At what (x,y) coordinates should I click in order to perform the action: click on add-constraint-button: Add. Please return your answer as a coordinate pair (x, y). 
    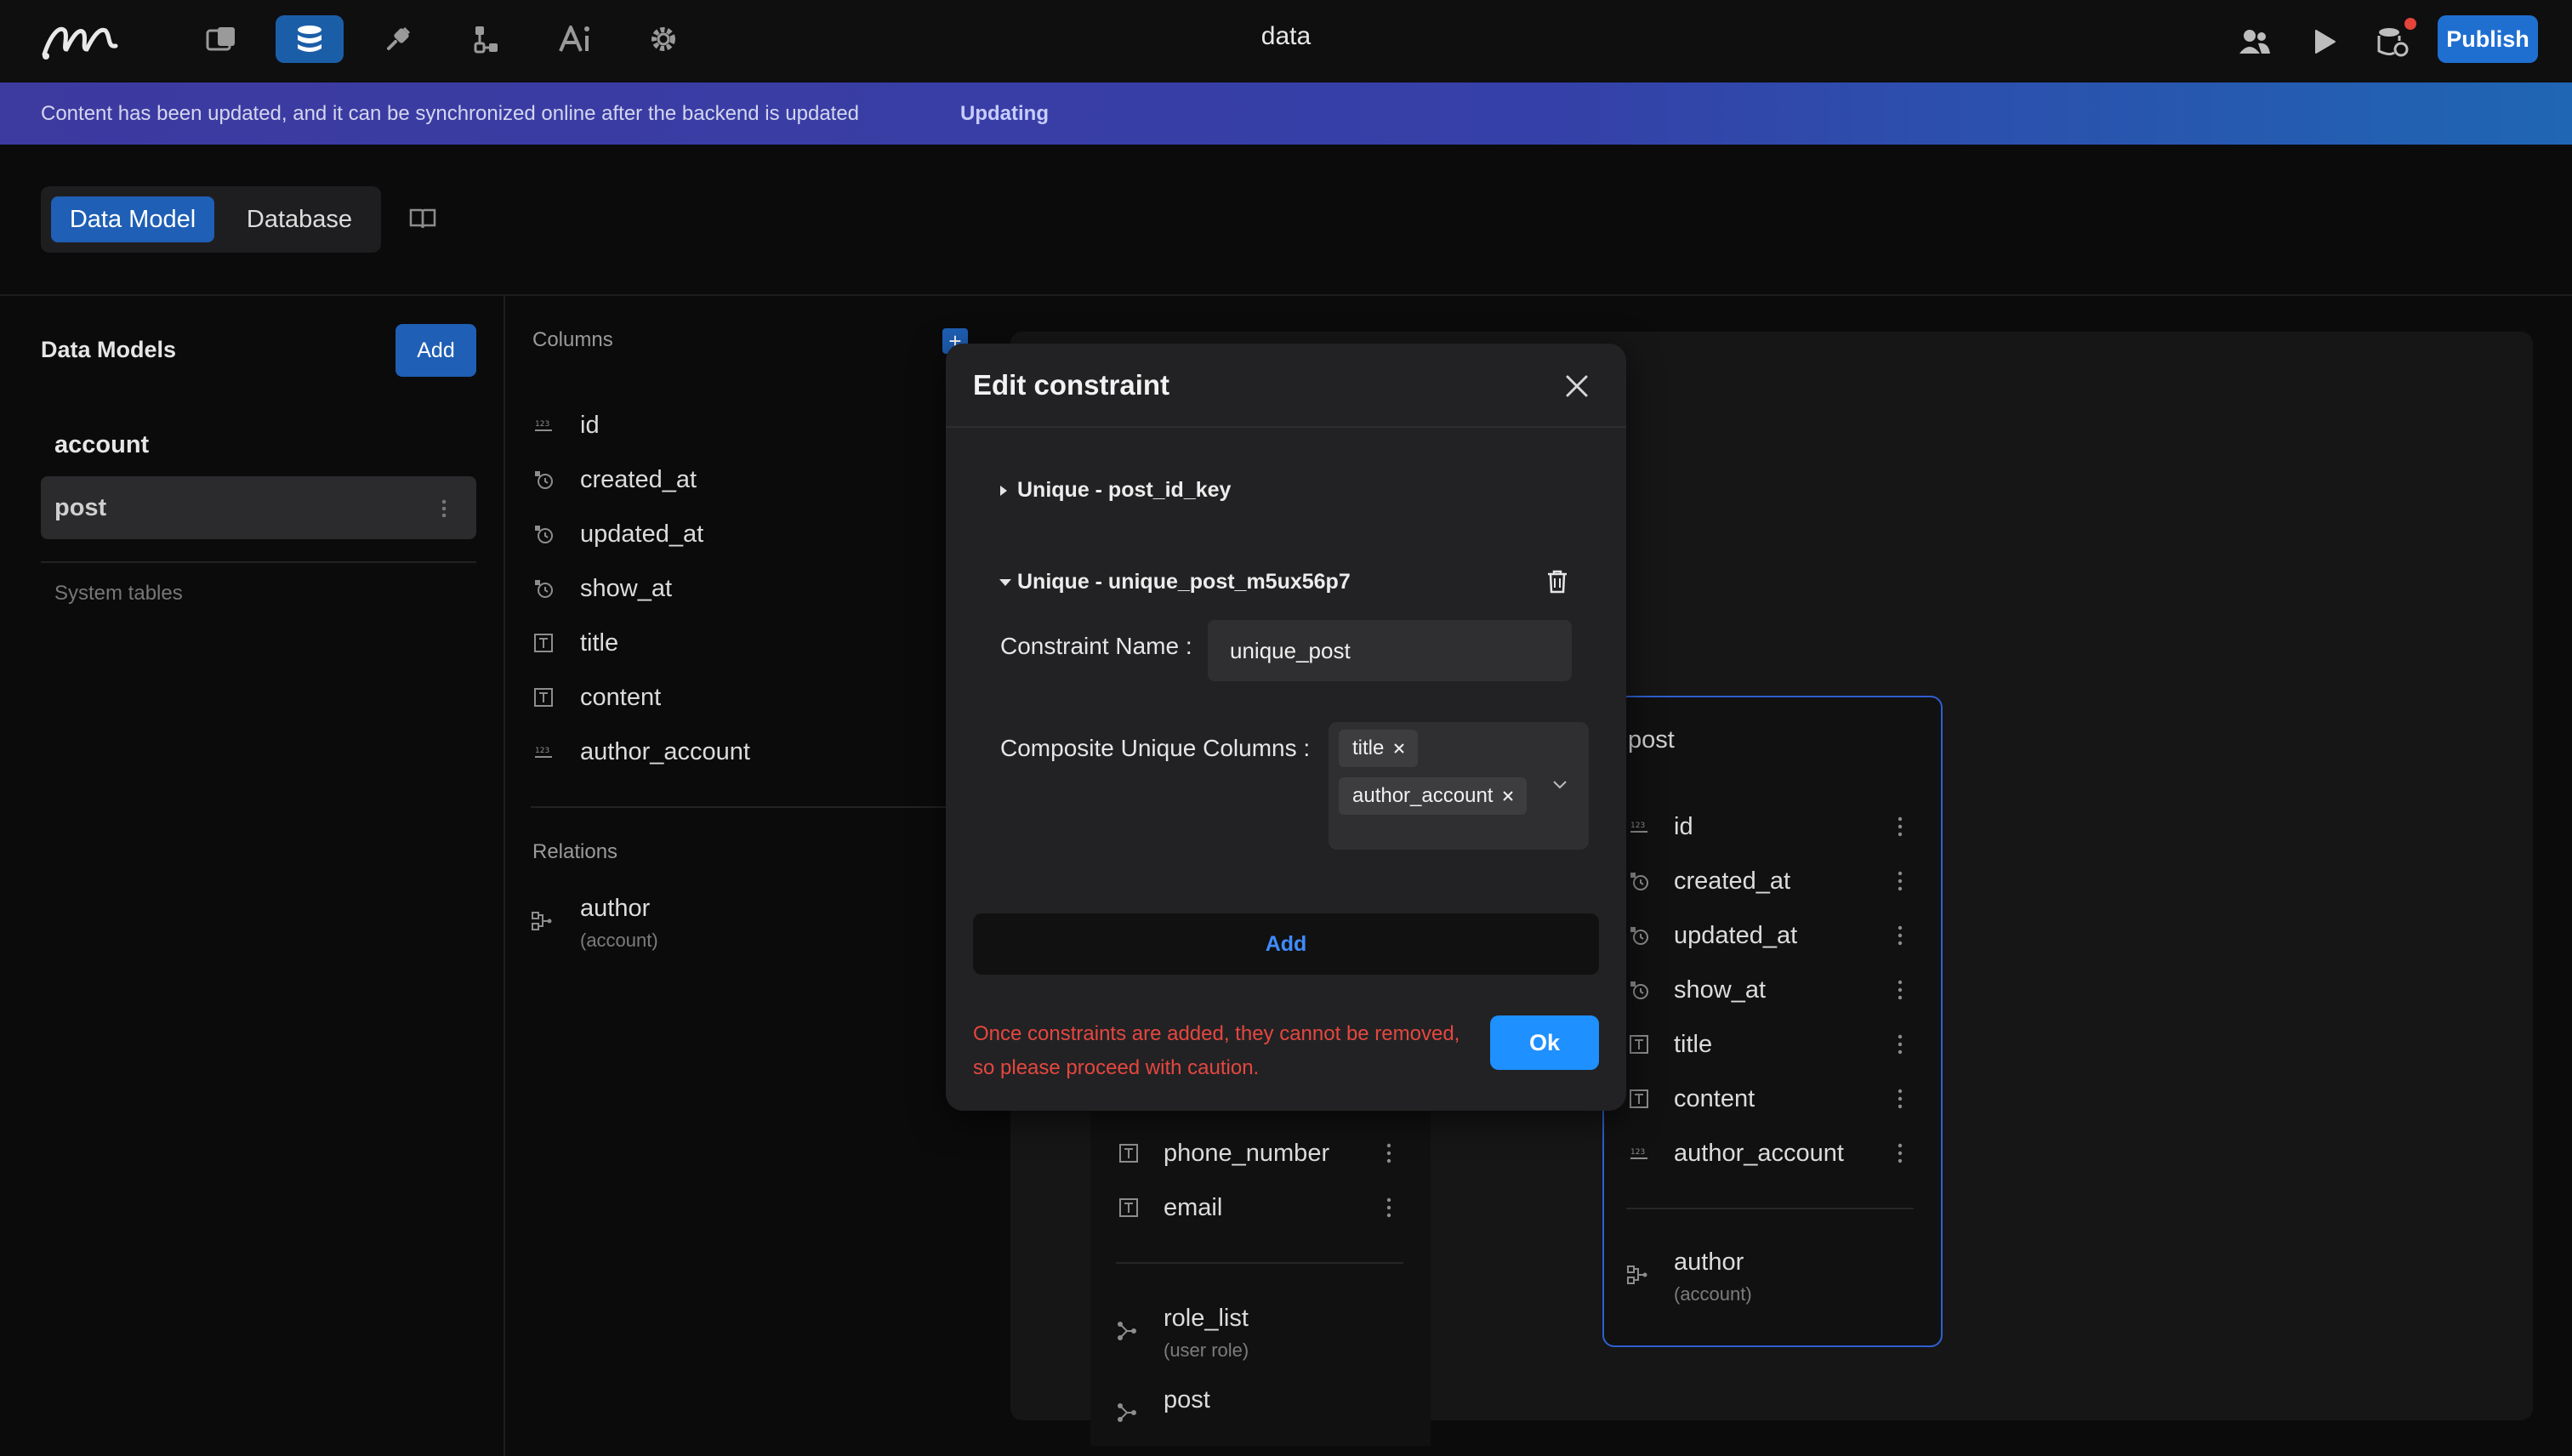
    Looking at the image, I should click on (1286, 944).